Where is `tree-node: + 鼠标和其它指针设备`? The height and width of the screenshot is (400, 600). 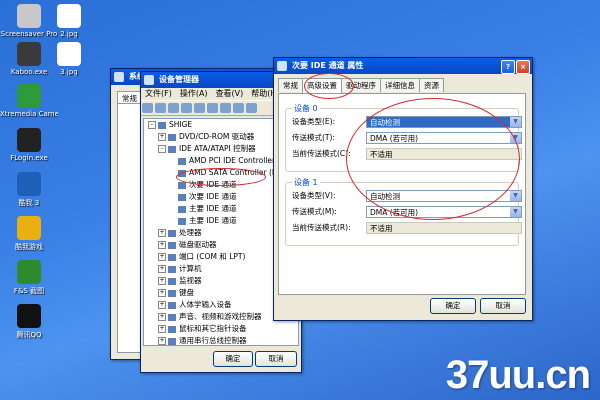
tree-node: + 鼠标和其它指针设备 is located at coordinates (221, 329).